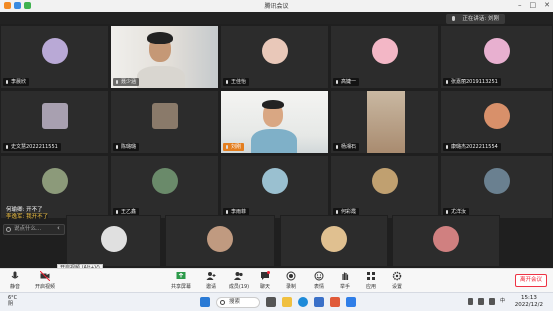 The height and width of the screenshot is (311, 553). I want to click on apps-button: 应用, so click(371, 280).